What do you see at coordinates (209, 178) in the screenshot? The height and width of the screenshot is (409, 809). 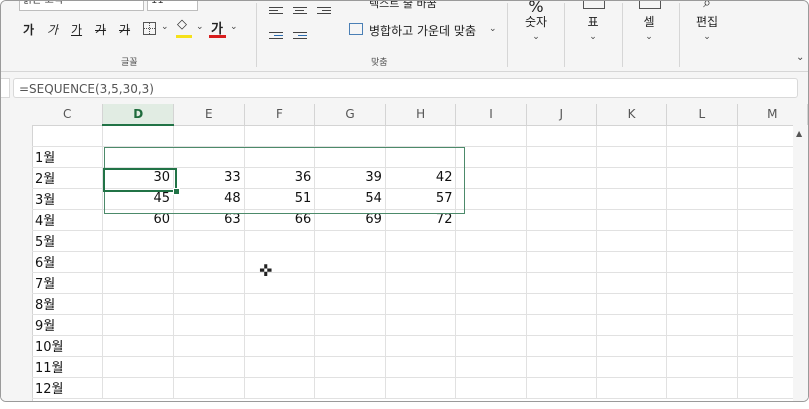 I see `cell-e-3: 33` at bounding box center [209, 178].